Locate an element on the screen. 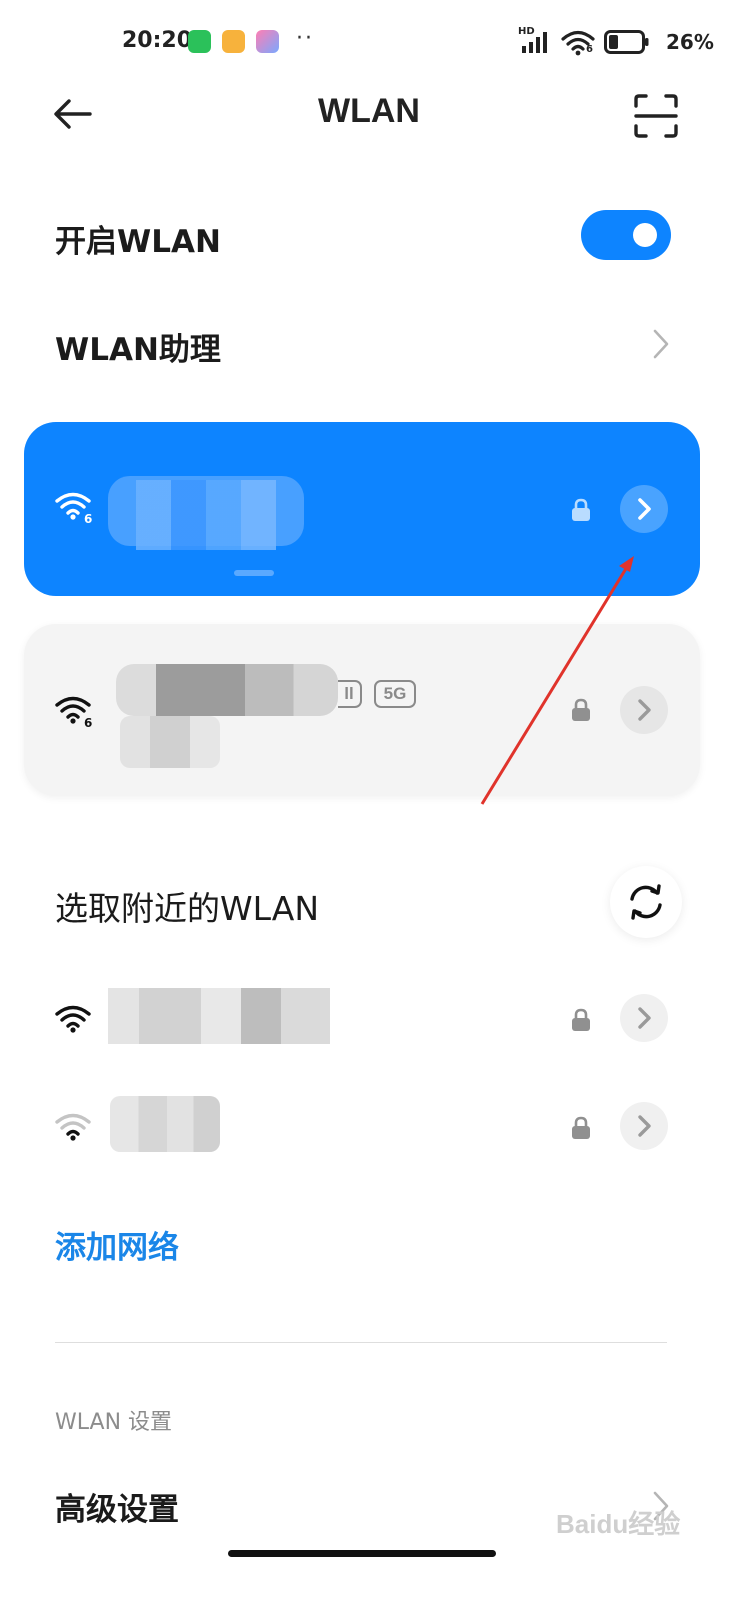 Image resolution: width=738 pixels, height=1600 pixels. home-indicator is located at coordinates (362, 1553).